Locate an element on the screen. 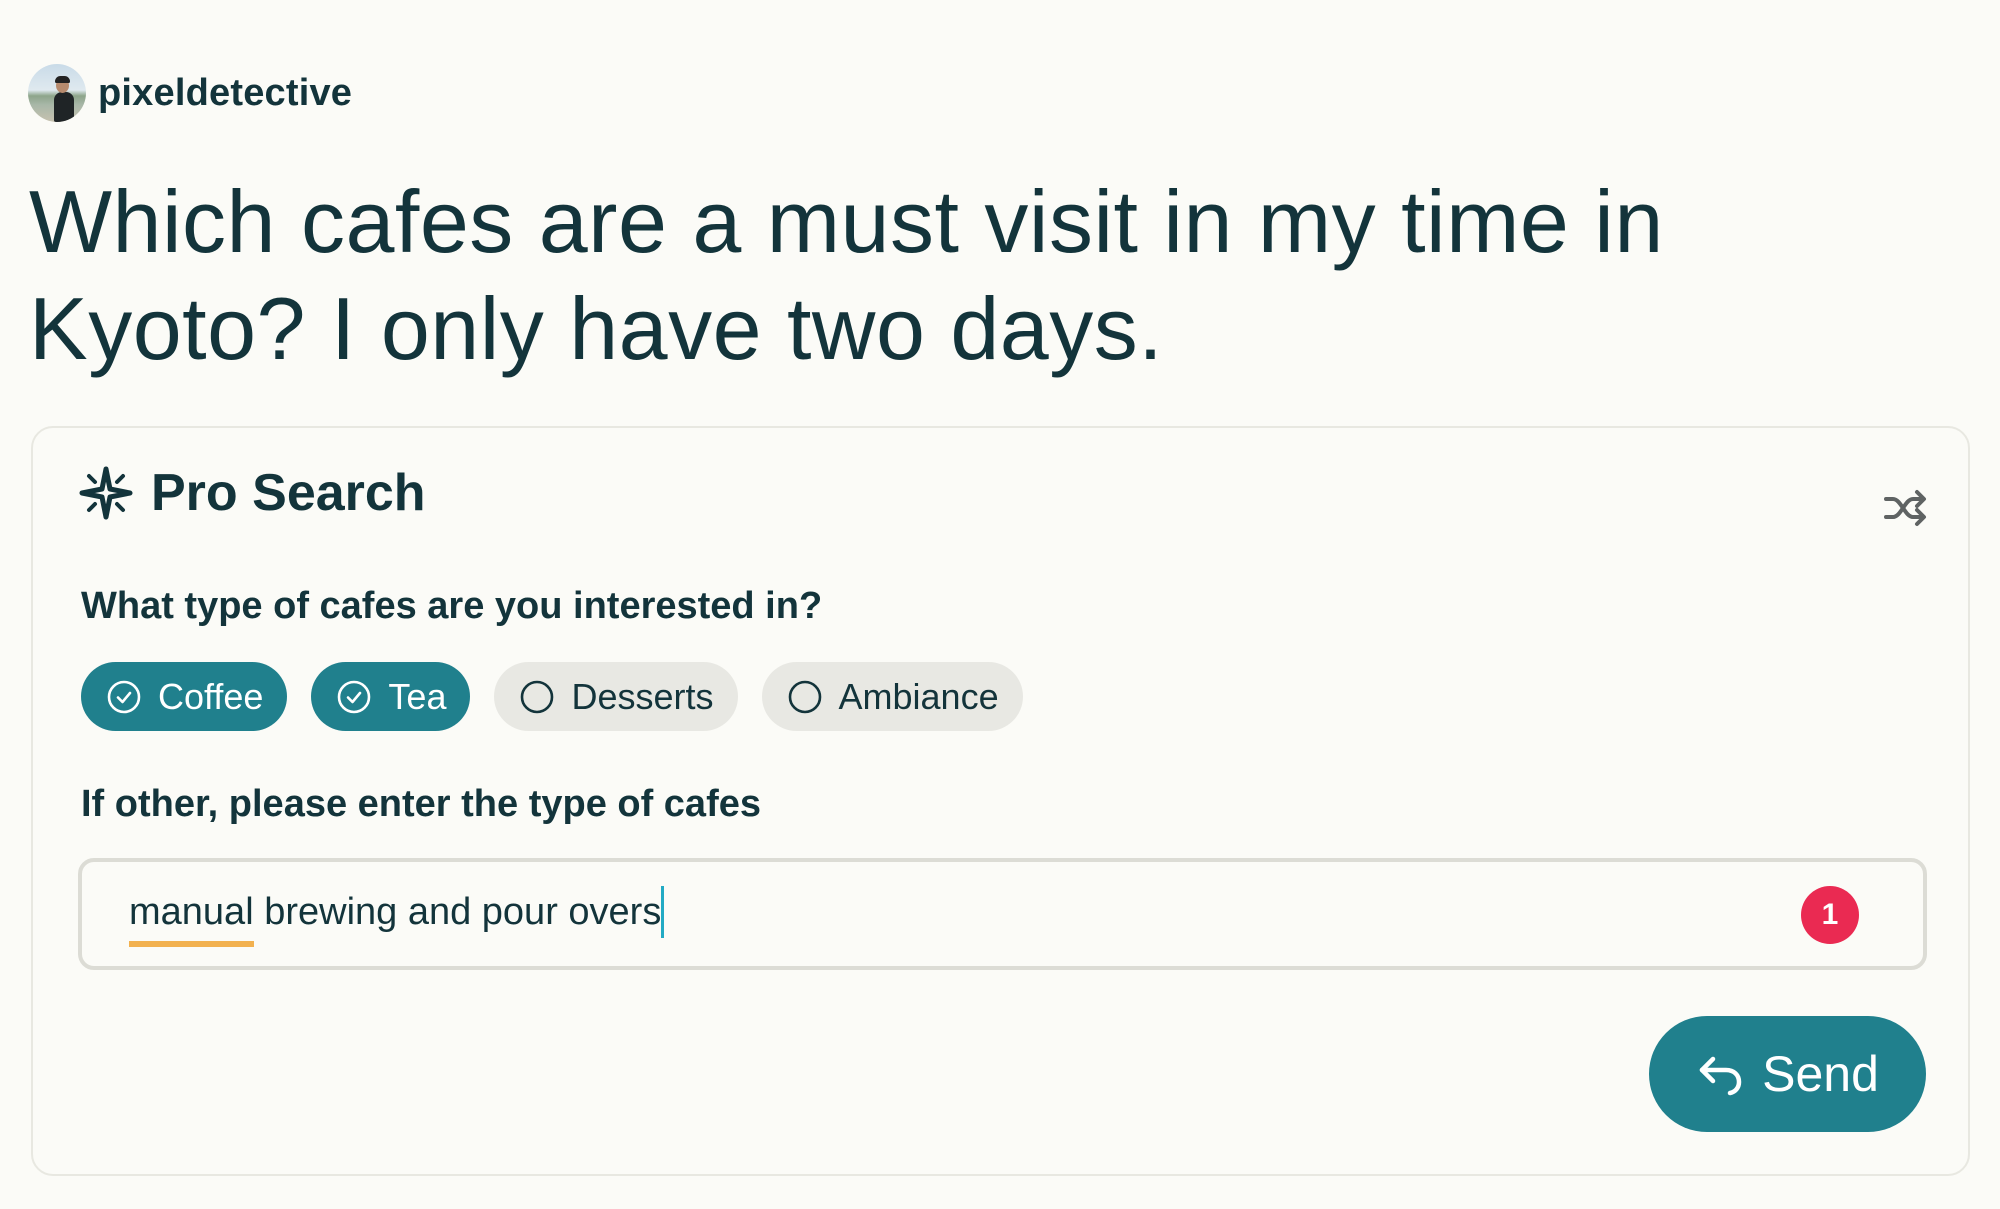 This screenshot has height=1209, width=2000. username: pixeldetective is located at coordinates (225, 93).